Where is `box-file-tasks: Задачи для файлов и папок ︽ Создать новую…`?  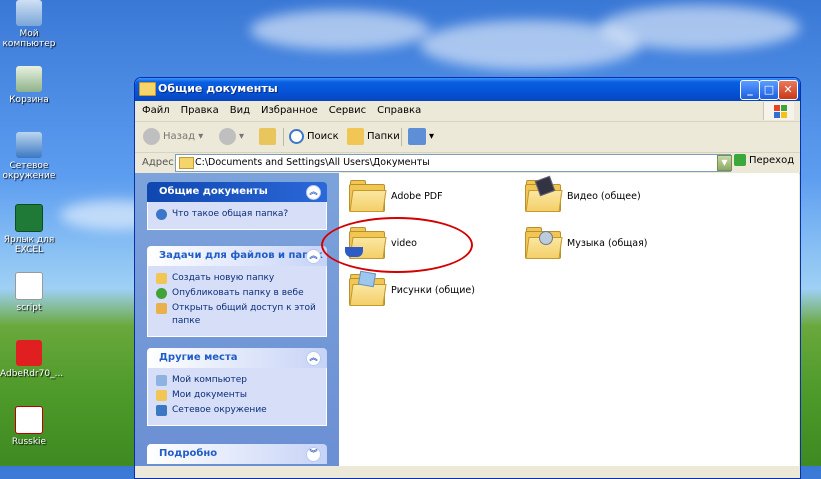 box-file-tasks: Задачи для файлов и папок ︽ Создать новую… is located at coordinates (237, 291).